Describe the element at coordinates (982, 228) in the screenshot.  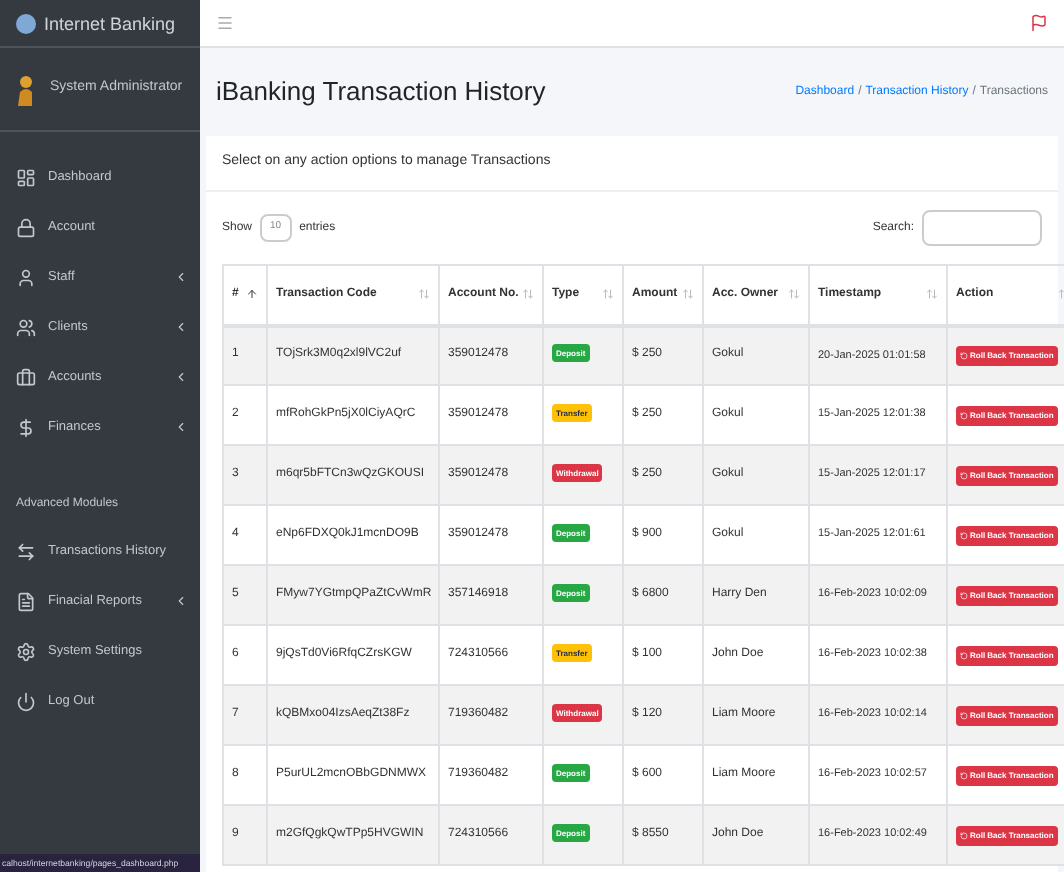
I see `search-field` at that location.